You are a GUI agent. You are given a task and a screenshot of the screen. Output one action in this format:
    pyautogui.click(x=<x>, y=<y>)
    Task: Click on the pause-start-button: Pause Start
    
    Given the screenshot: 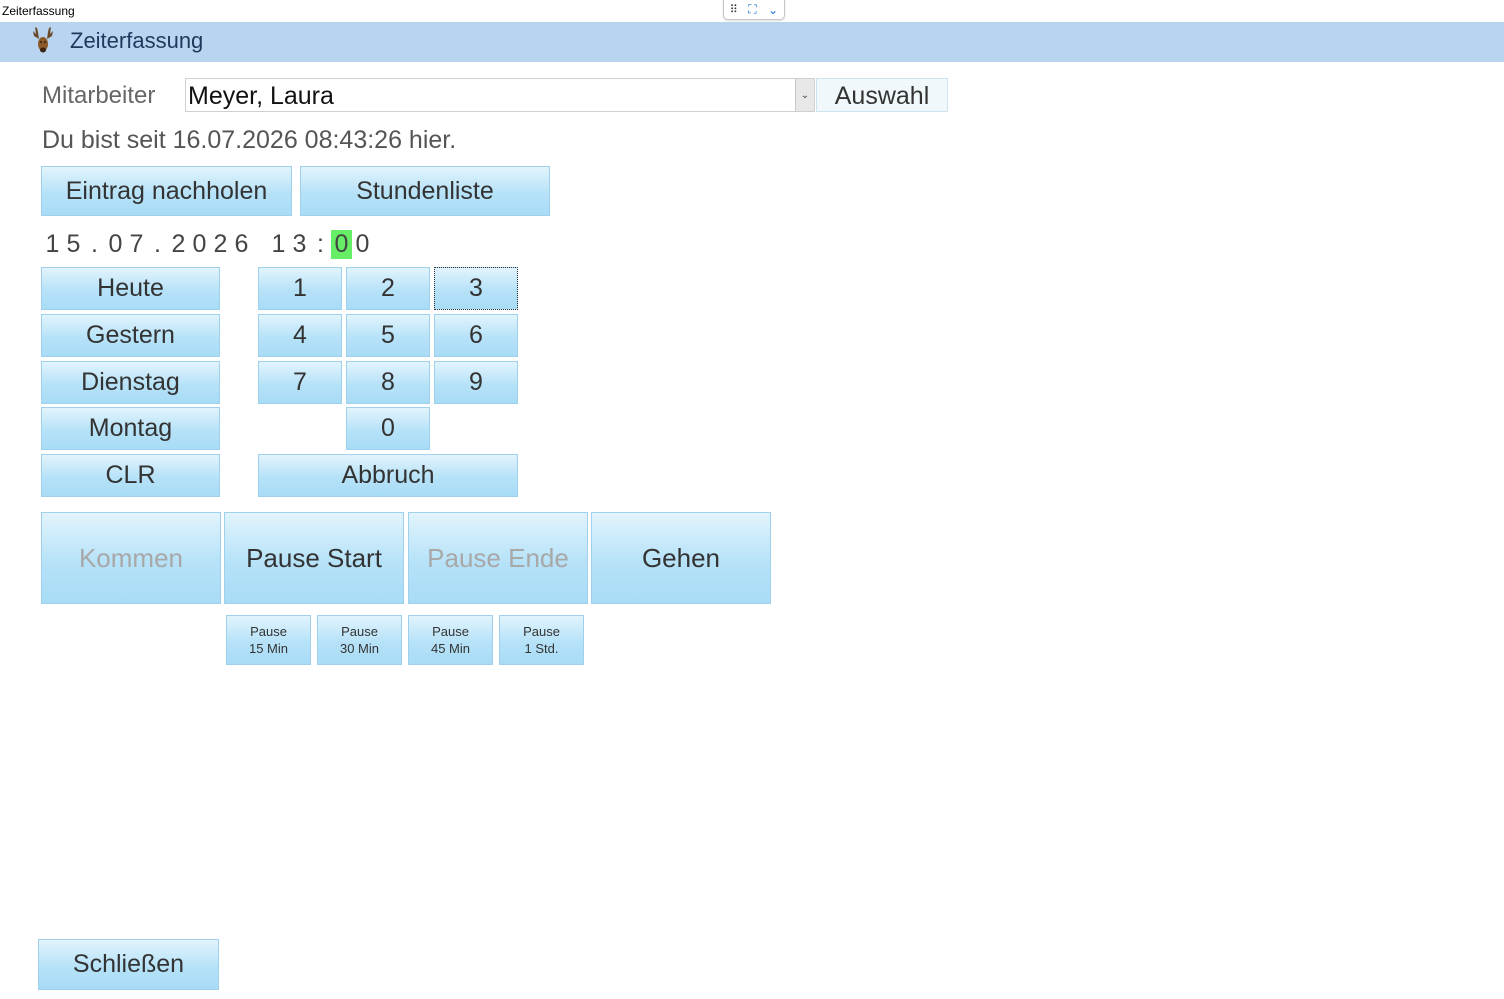 What is the action you would take?
    pyautogui.click(x=314, y=558)
    